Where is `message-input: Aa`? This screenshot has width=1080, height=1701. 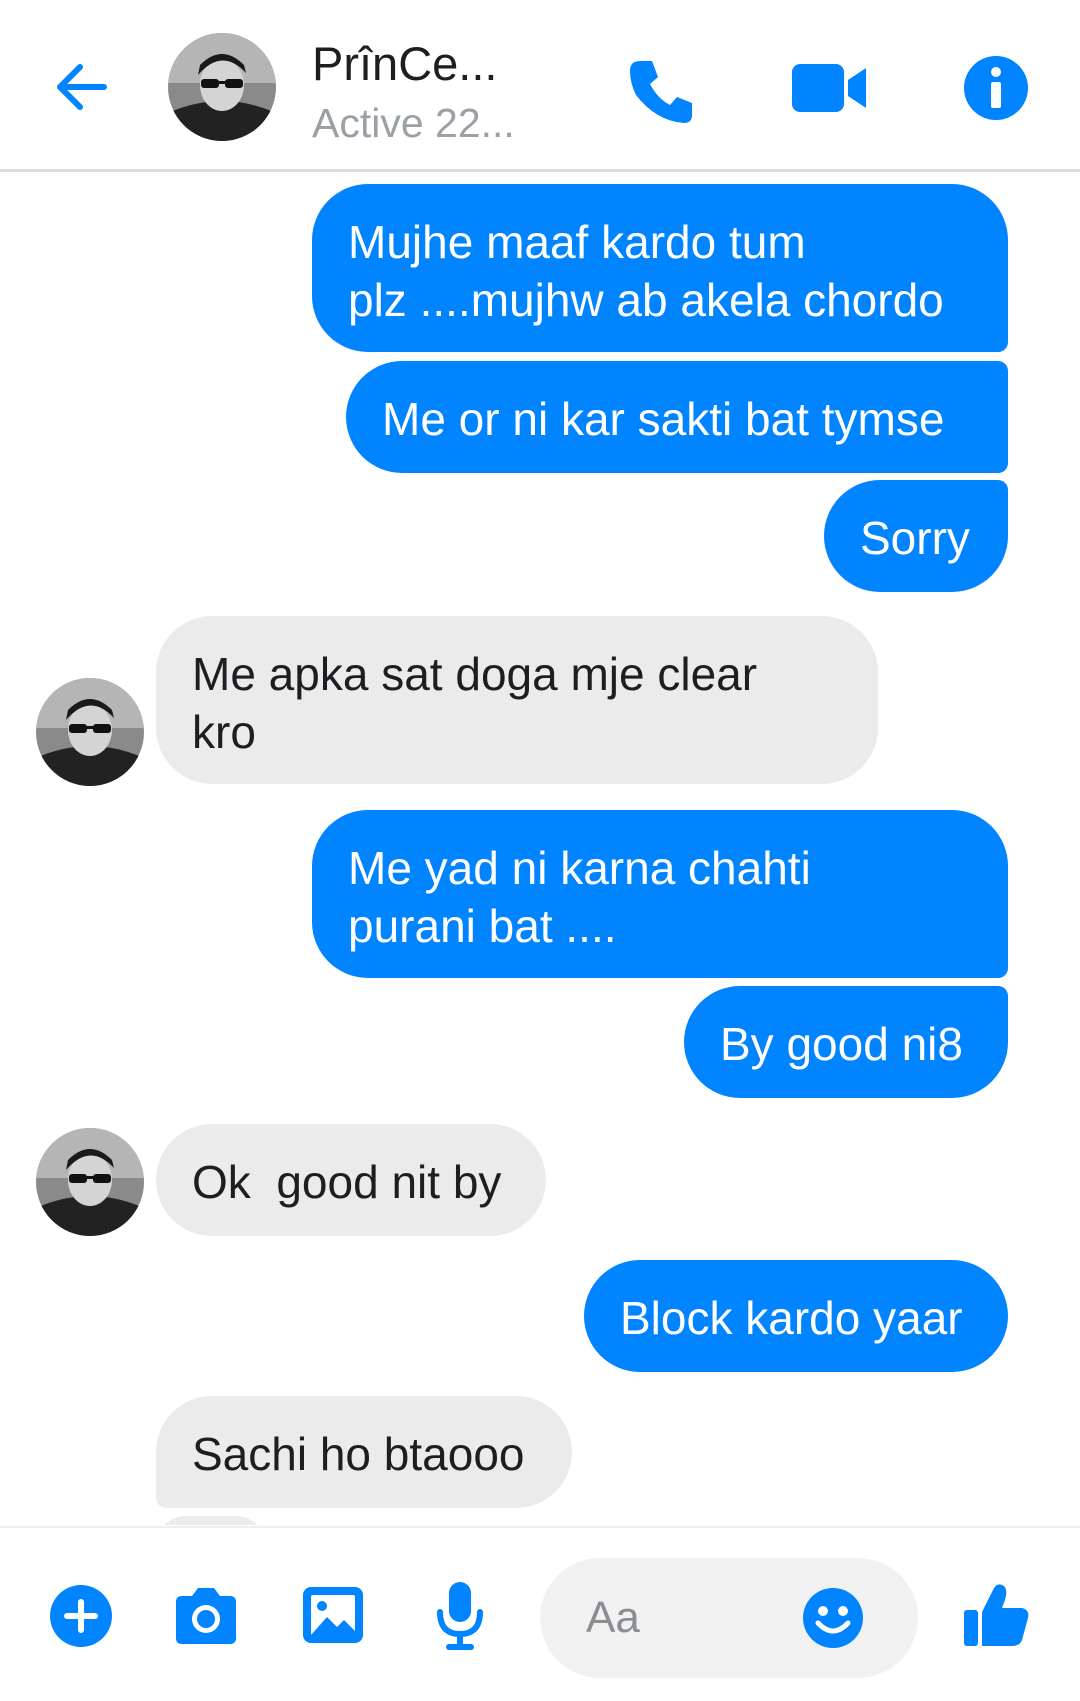 message-input: Aa is located at coordinates (729, 1618).